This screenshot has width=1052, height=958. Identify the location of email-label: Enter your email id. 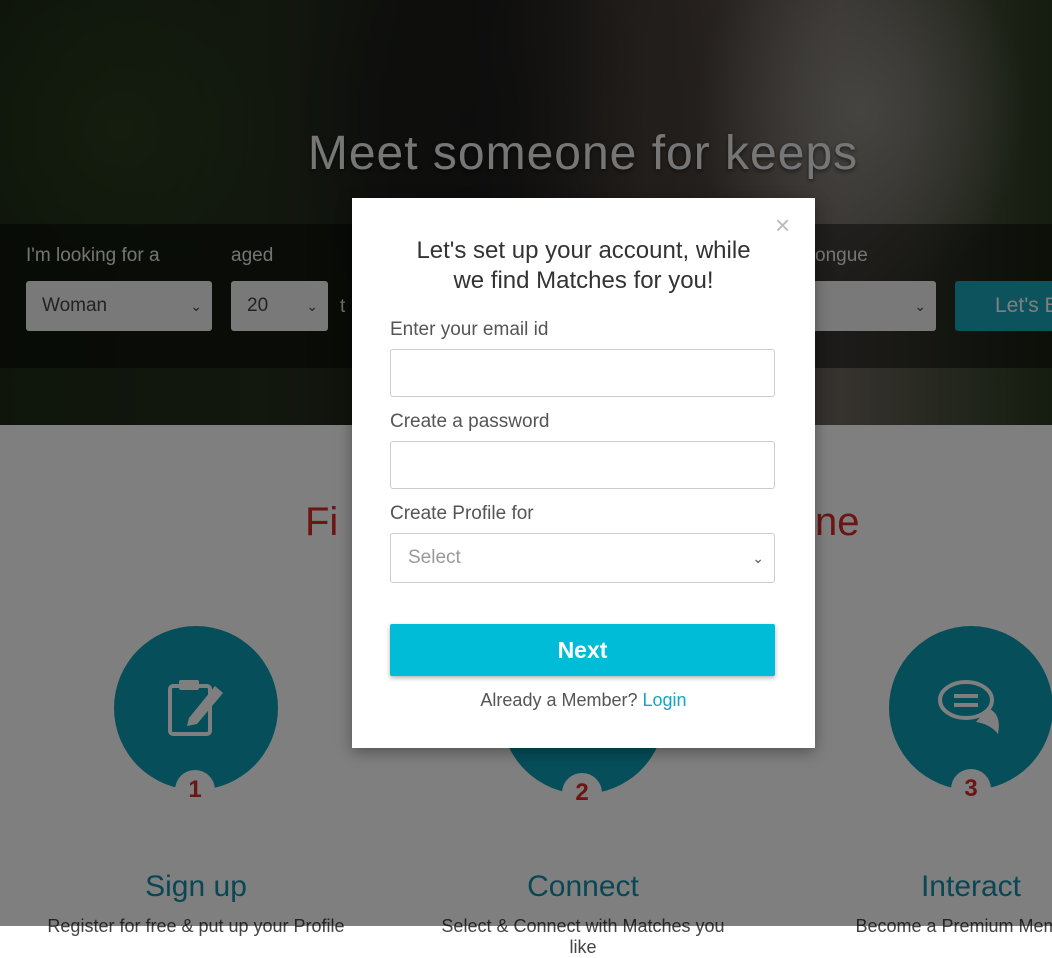
(469, 329).